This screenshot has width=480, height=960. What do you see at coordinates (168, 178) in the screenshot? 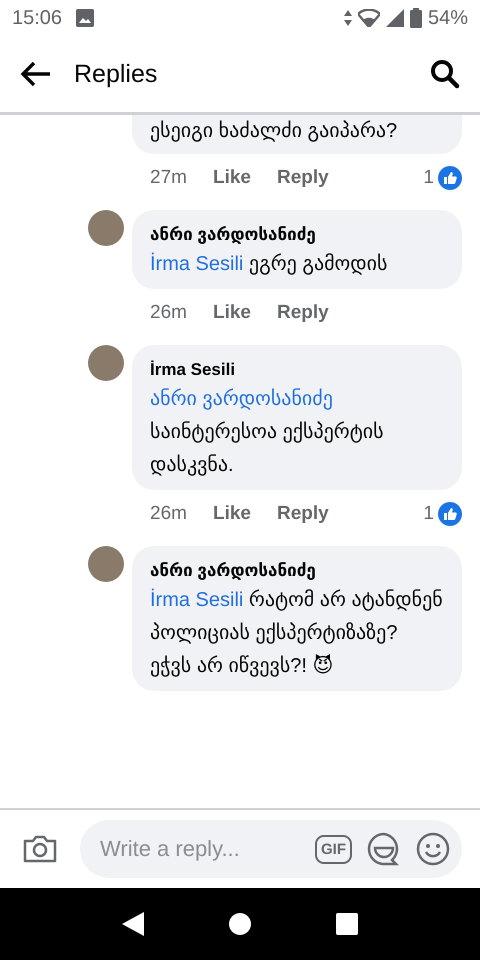
I see `comment-time: 27m` at bounding box center [168, 178].